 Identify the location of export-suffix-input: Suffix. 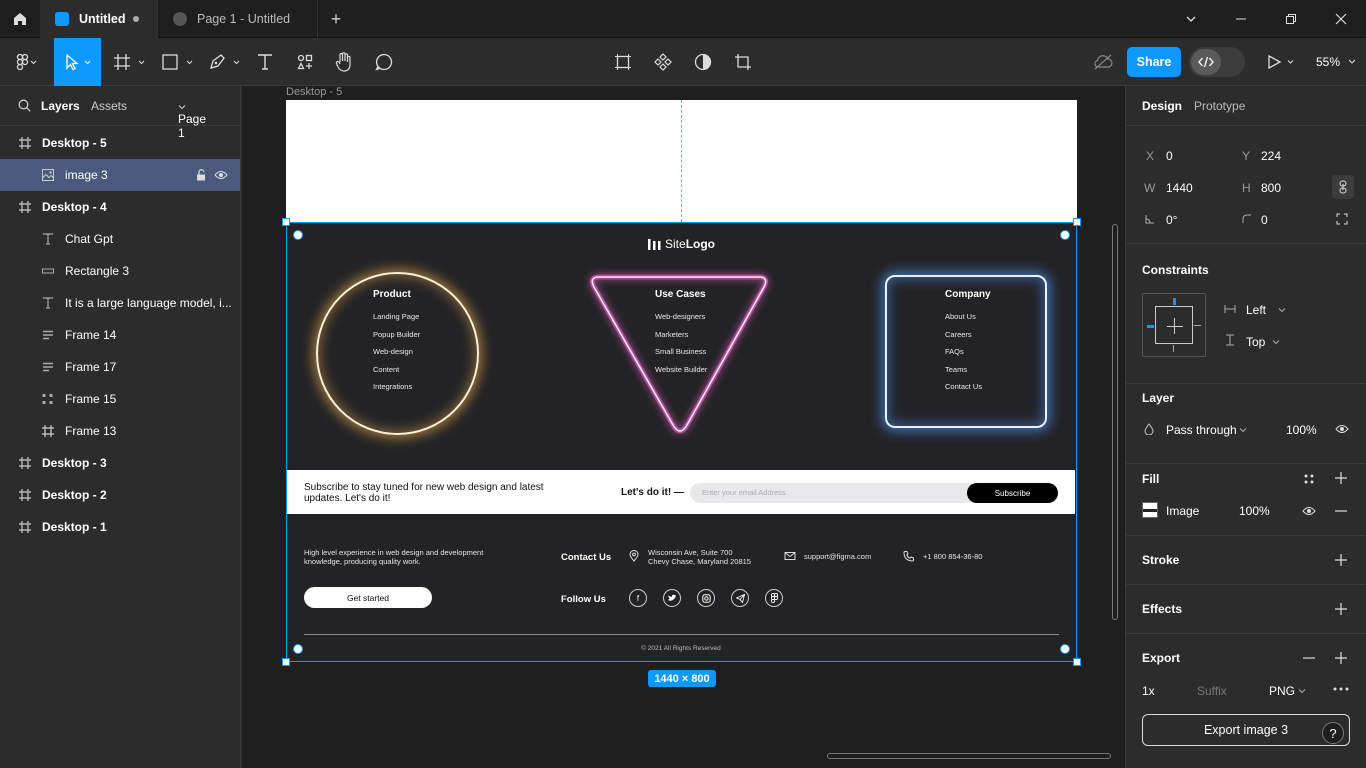
(1212, 691).